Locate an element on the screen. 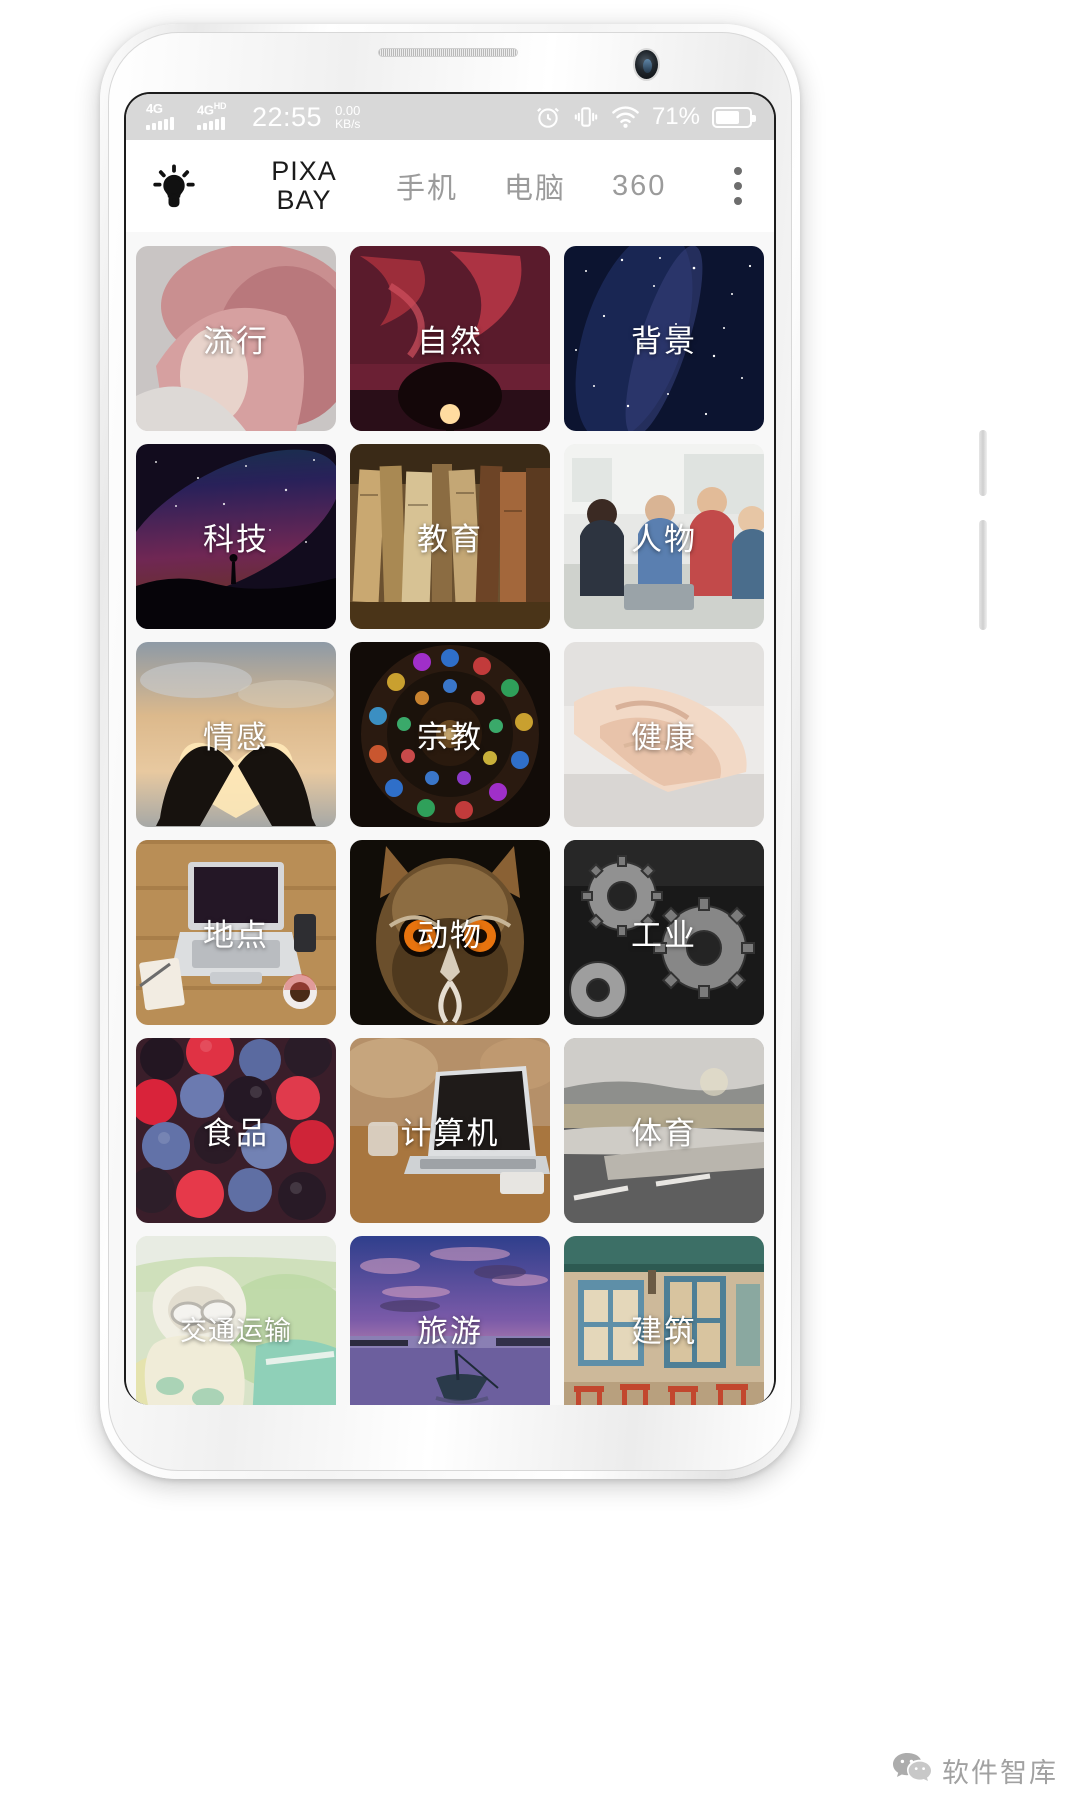  alarm-clock-icon is located at coordinates (548, 117).